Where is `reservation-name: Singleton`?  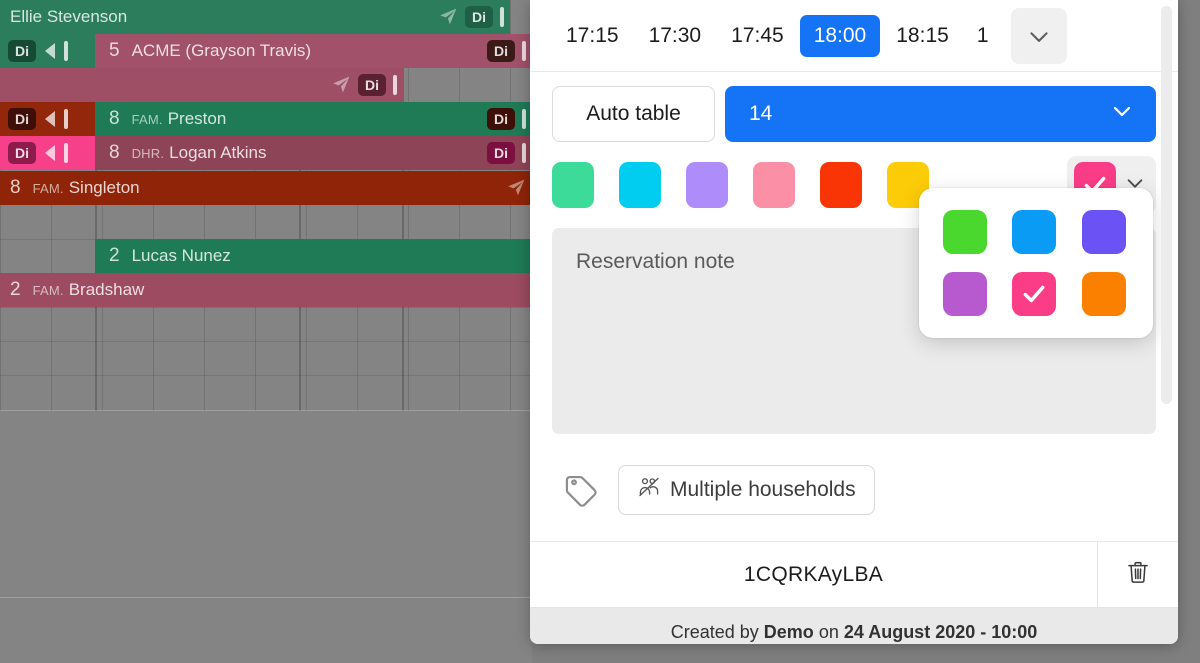
reservation-name: Singleton is located at coordinates (104, 187).